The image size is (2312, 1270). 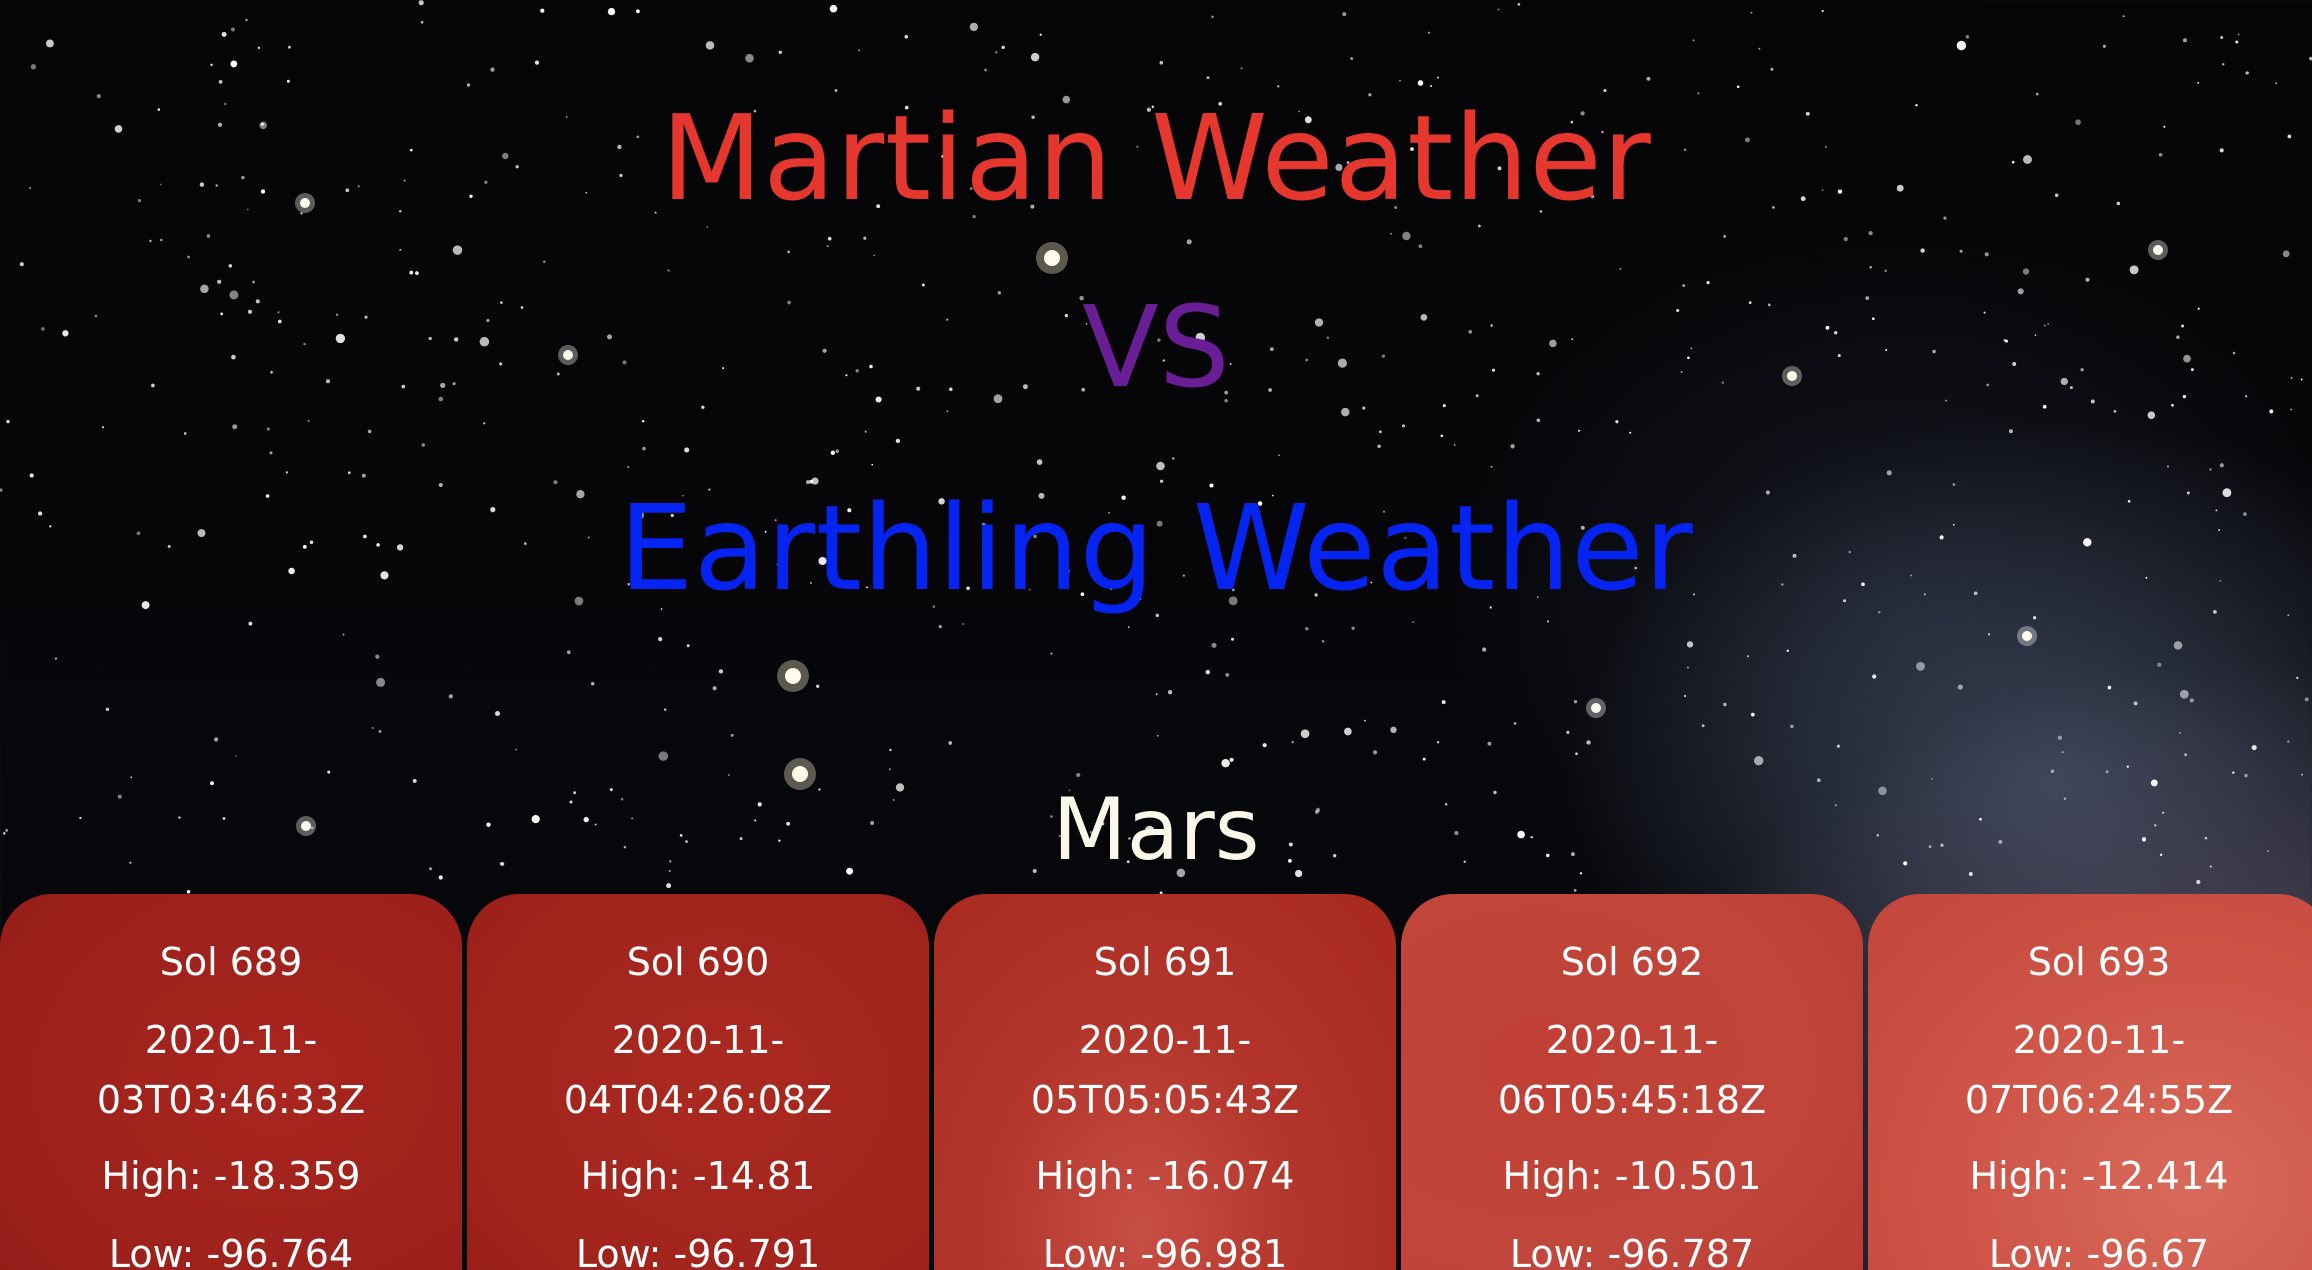 I want to click on sol-high-temp: High: -12.414, so click(x=2099, y=1176).